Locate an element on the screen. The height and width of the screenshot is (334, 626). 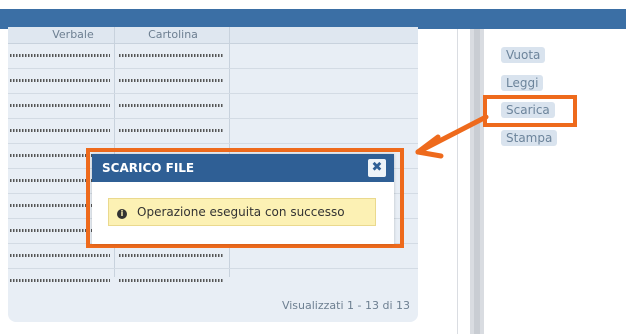
dialog-title-text: SCARICO FILE is located at coordinates (148, 168).